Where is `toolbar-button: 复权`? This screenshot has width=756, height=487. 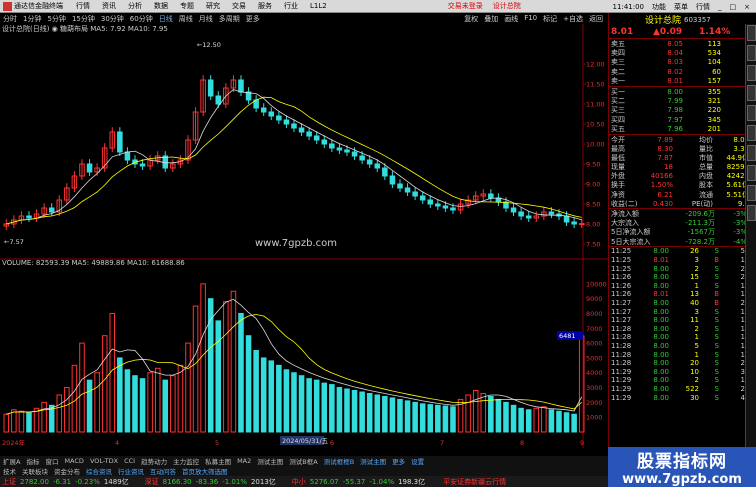 toolbar-button: 复权 is located at coordinates (471, 19).